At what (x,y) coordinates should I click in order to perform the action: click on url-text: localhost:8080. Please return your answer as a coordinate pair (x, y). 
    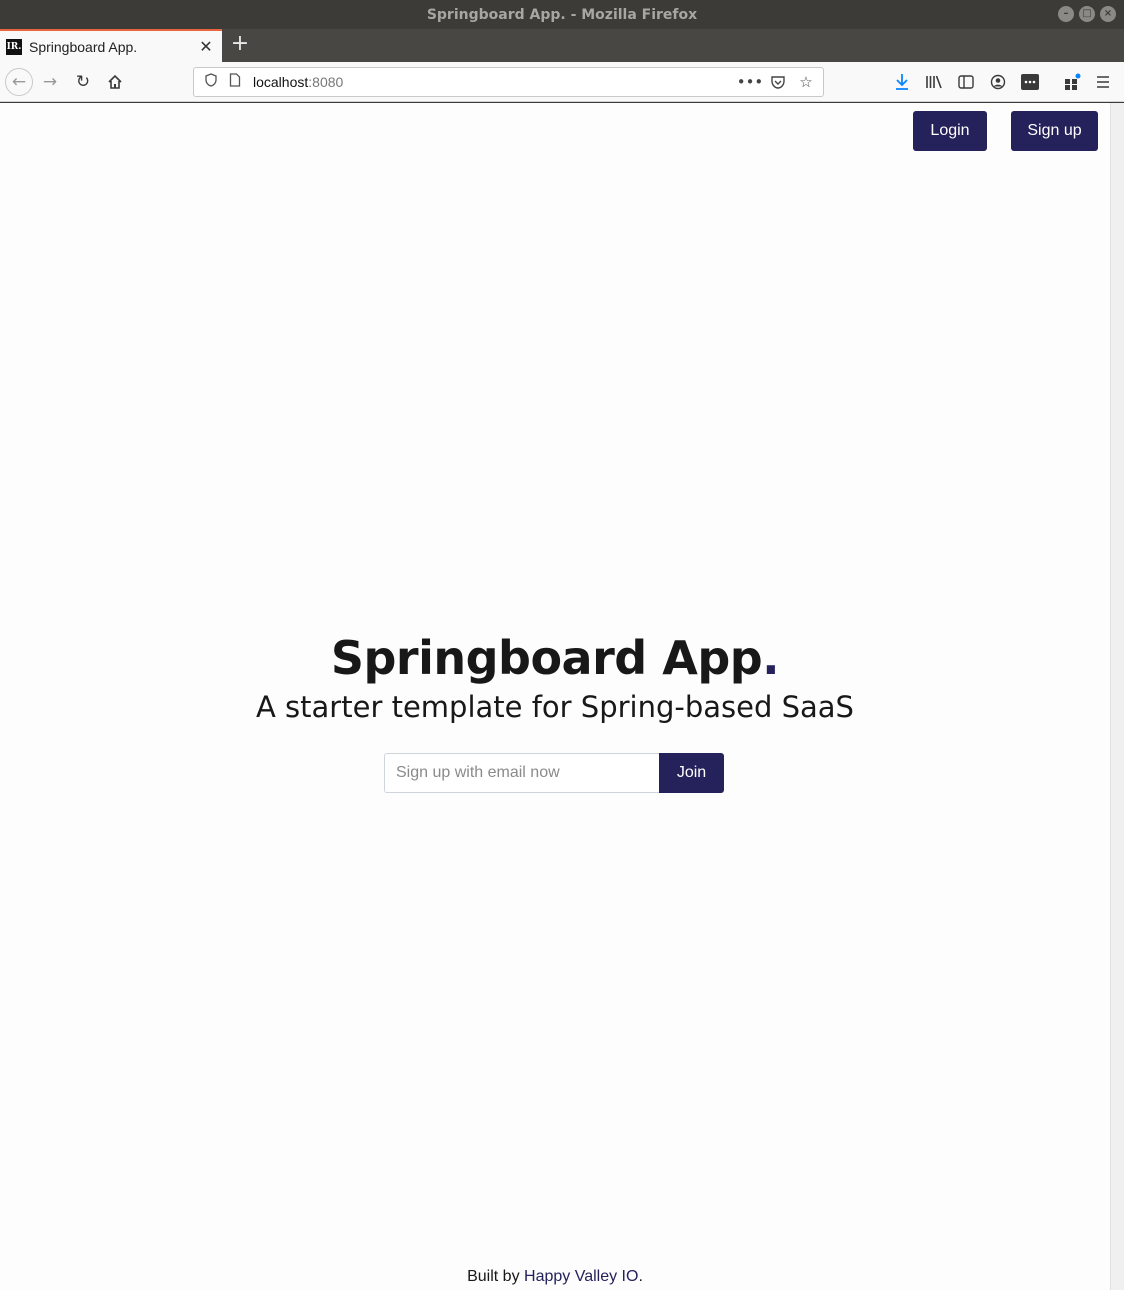
    Looking at the image, I should click on (298, 82).